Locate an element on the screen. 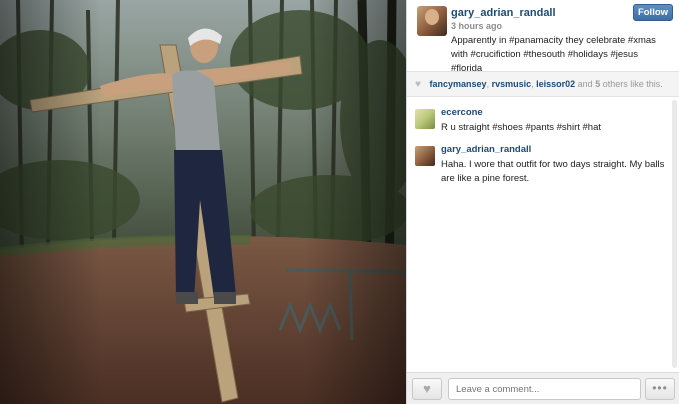 The width and height of the screenshot is (679, 404). comment-input is located at coordinates (544, 389).